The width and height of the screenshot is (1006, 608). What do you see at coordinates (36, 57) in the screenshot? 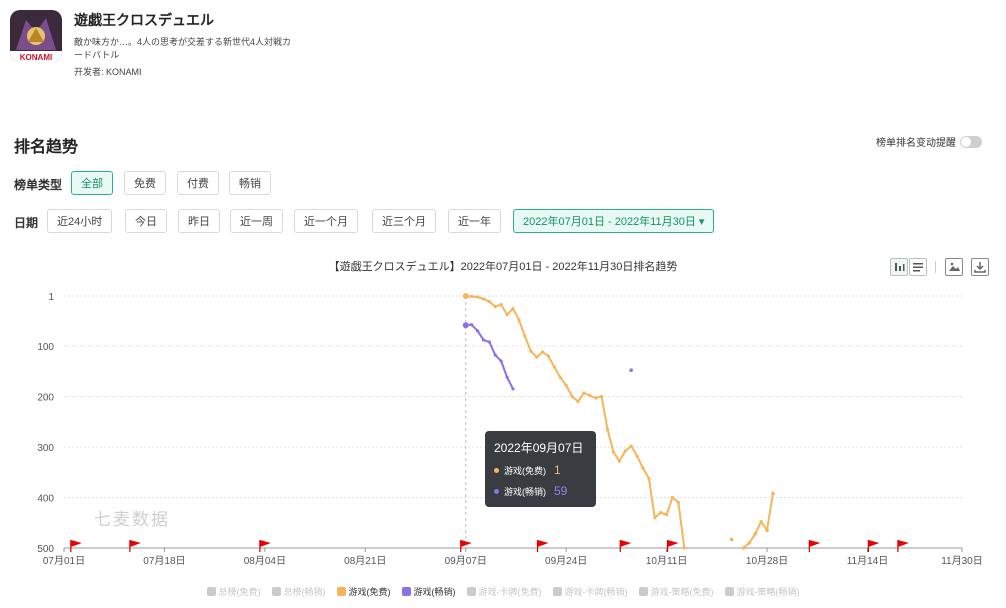
I see `app-icon-logo-text: KONAMI` at bounding box center [36, 57].